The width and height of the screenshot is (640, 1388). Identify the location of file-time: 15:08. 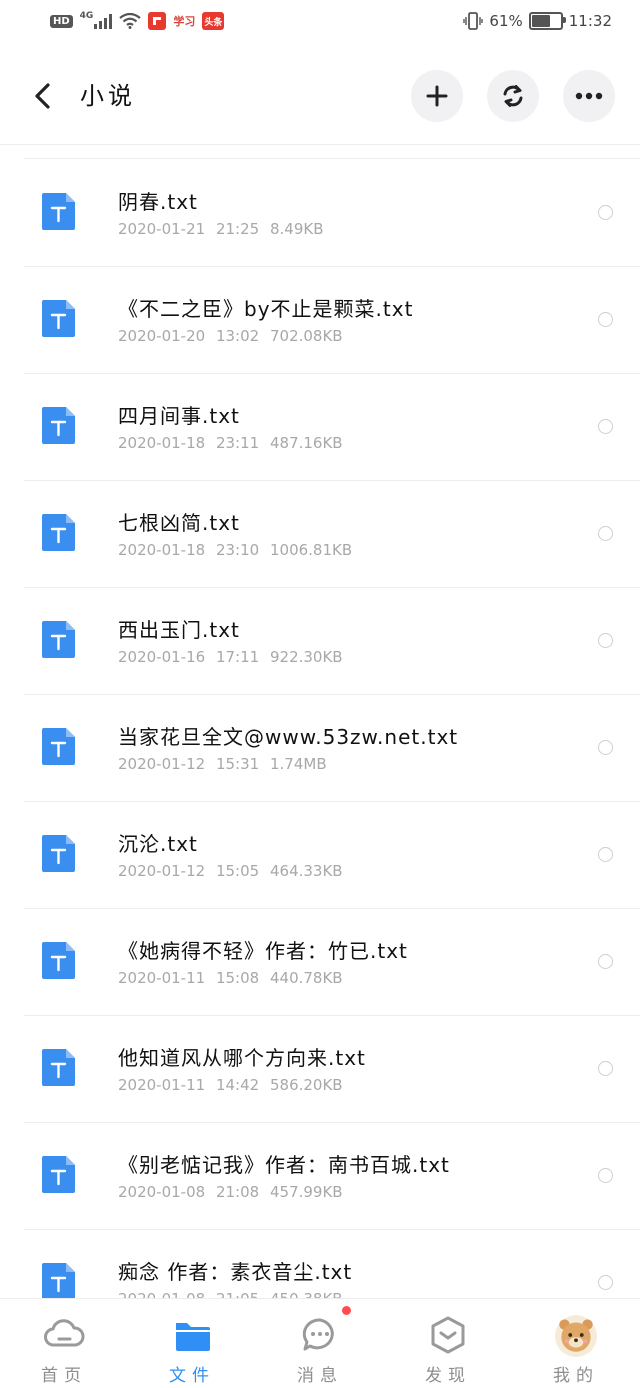
(237, 978).